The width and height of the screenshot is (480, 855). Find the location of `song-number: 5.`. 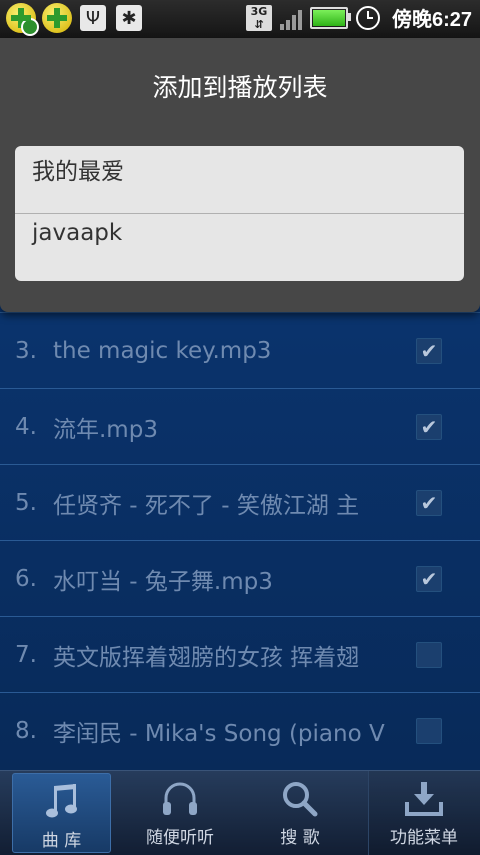

song-number: 5. is located at coordinates (26, 503).